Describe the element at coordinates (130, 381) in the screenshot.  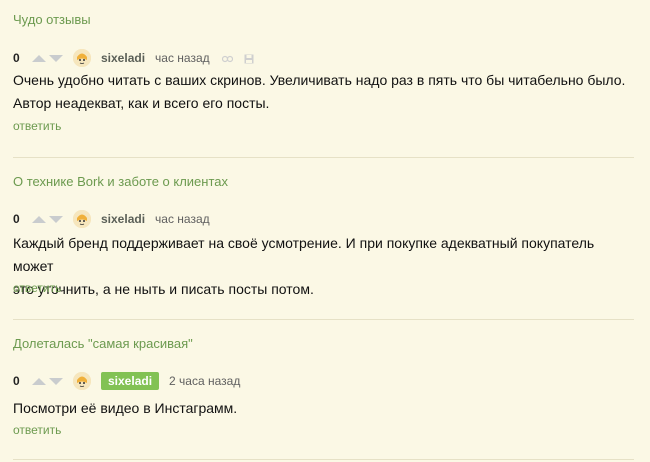
I see `comment-username-badge: sixeladi` at that location.